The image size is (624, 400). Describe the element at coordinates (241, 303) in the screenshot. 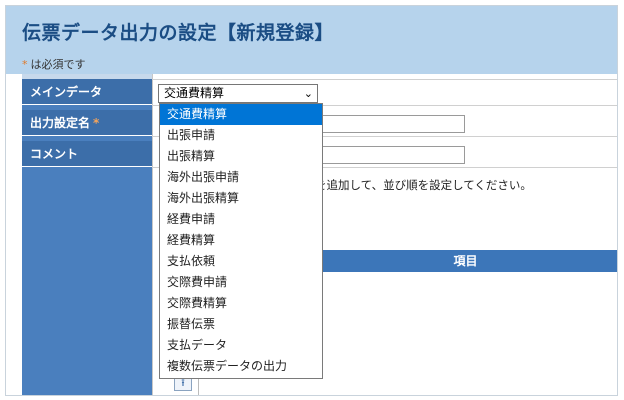

I see `dropdown-option: 交際費精算` at that location.